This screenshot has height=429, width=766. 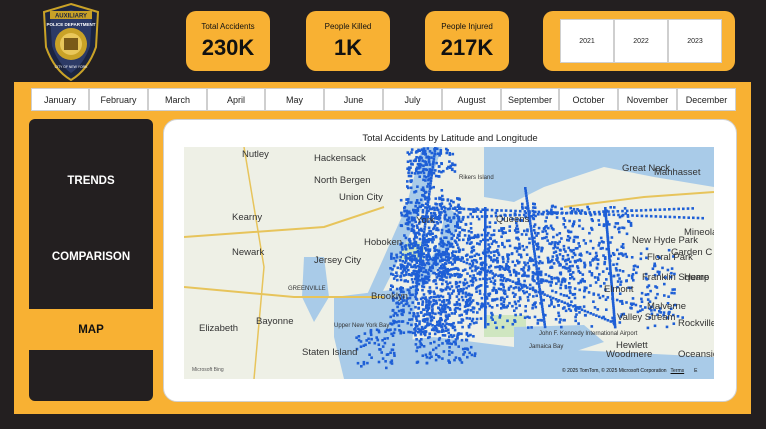 What do you see at coordinates (546, 347) in the screenshot?
I see `place-label: Jamaica Bay` at bounding box center [546, 347].